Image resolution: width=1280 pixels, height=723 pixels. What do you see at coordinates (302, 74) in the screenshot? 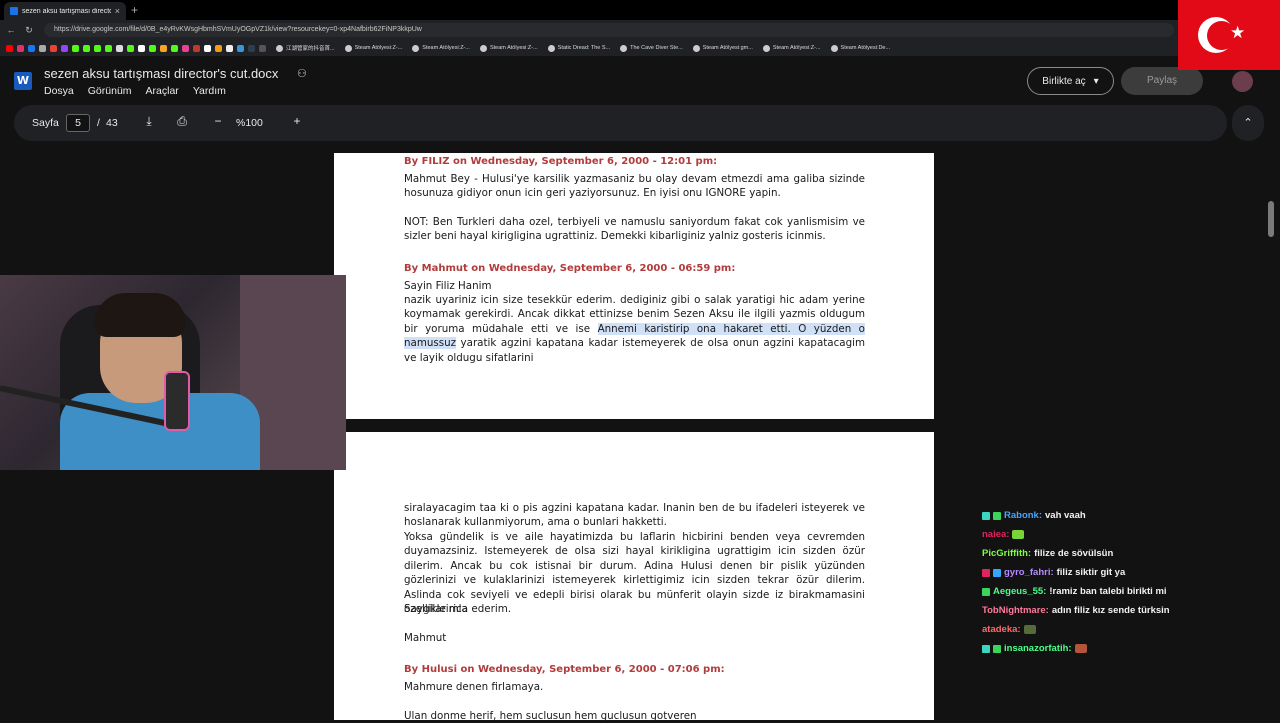
I see `shared-drive-icon: ⚇` at bounding box center [302, 74].